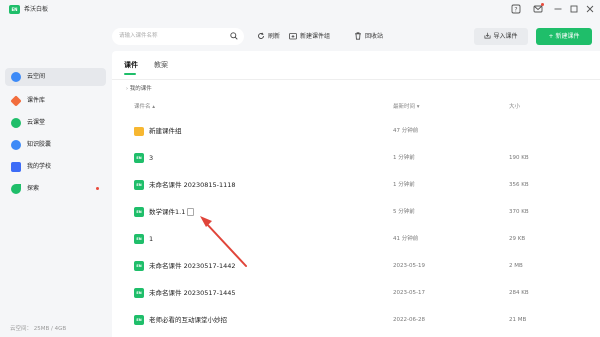  Describe the element at coordinates (139, 131) in the screenshot. I see `folder-icon` at that location.